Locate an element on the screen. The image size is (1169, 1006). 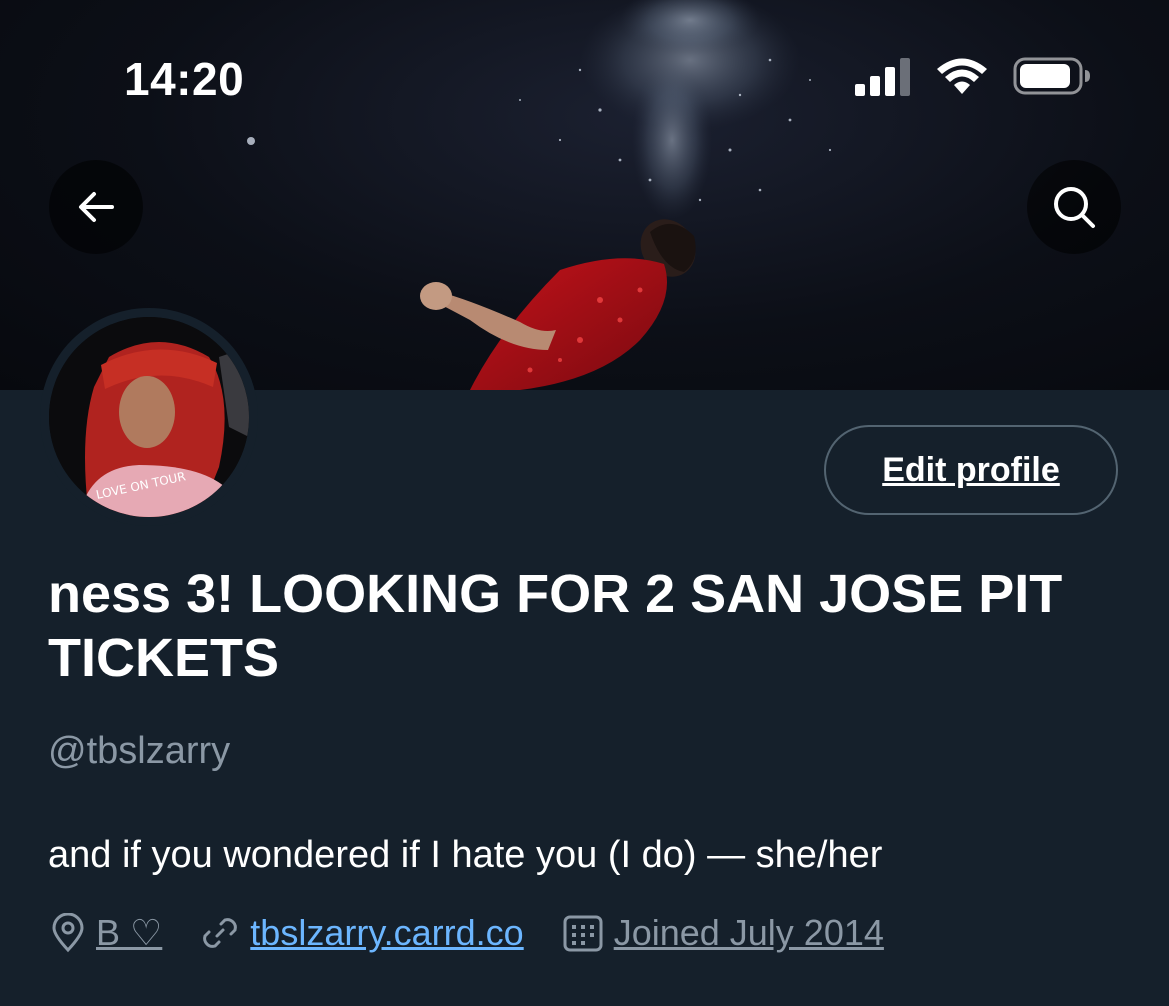
calendar-icon is located at coordinates (583, 933).